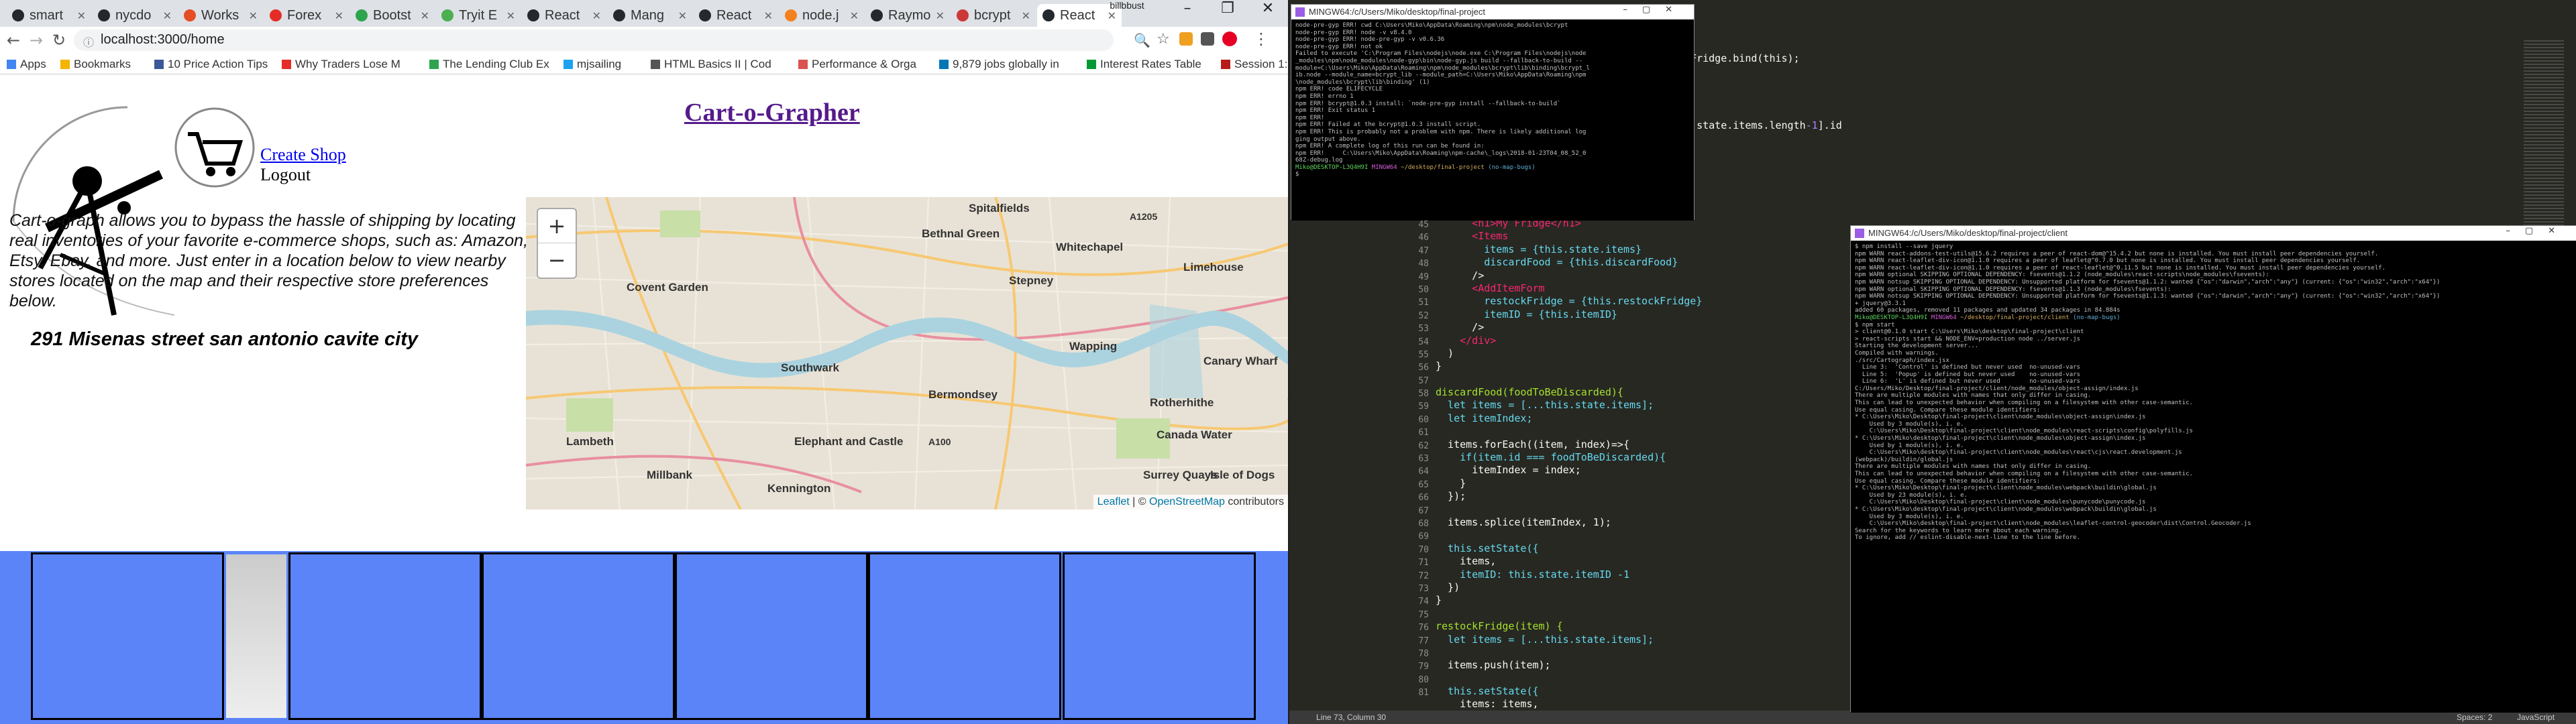  I want to click on browser-tab: Mang ✕, so click(650, 15).